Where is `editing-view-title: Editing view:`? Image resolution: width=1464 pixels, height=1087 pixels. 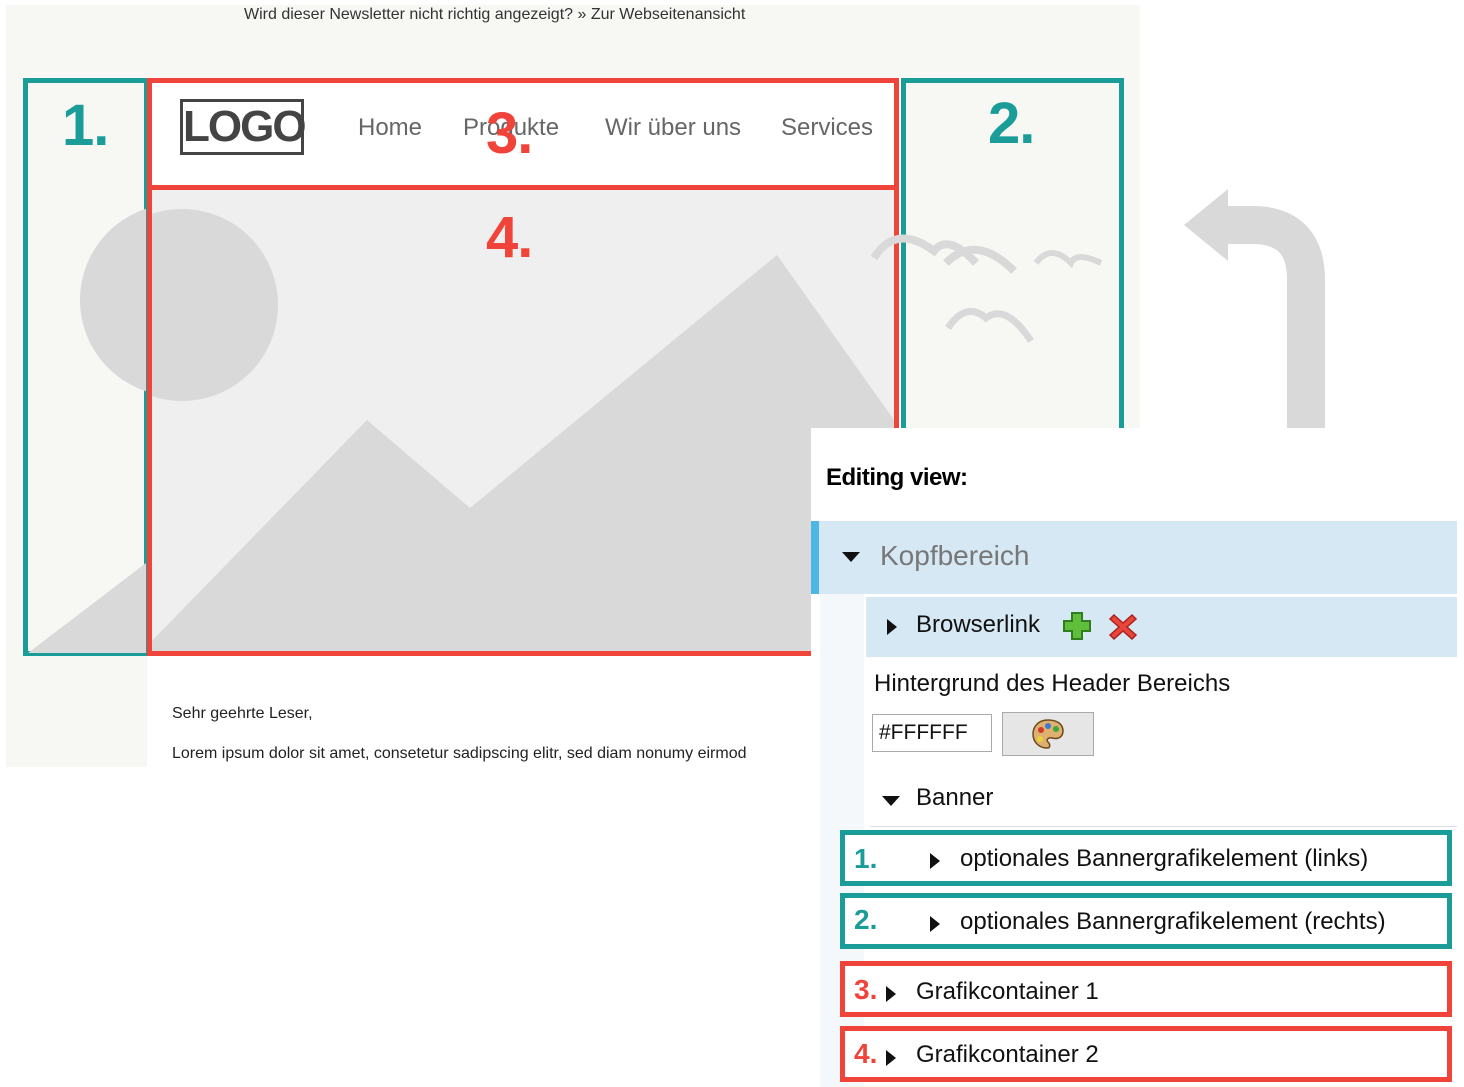 editing-view-title: Editing view: is located at coordinates (897, 477).